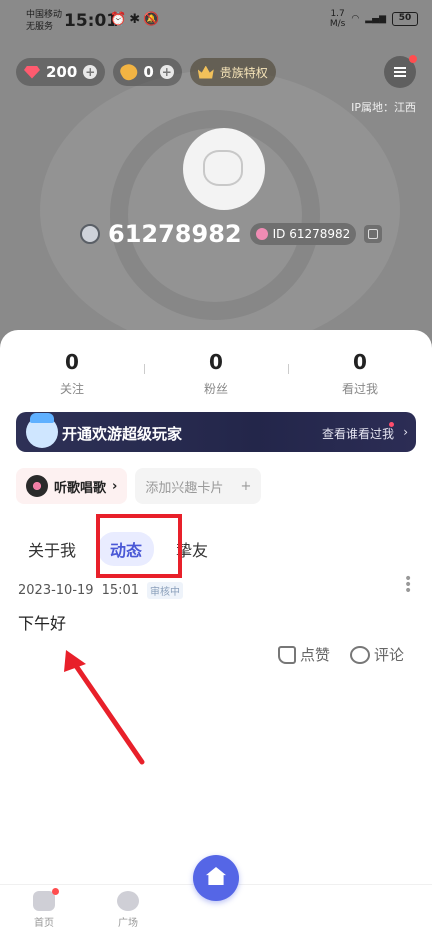 Image resolution: width=432 pixels, height=936 pixels. I want to click on status-right: 1.7 M/s ◠ ▂▄▆ 50, so click(374, 19).